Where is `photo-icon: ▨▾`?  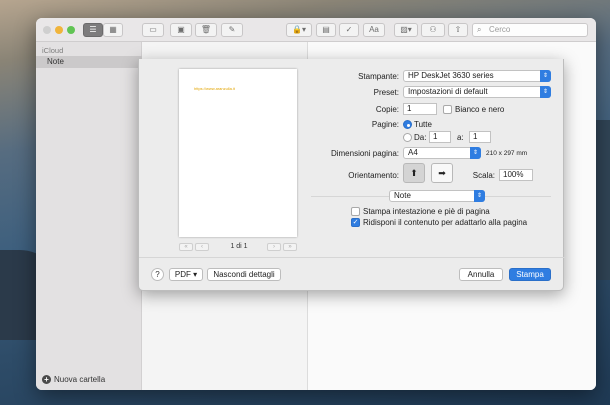
photo-icon: ▨▾ is located at coordinates (406, 29).